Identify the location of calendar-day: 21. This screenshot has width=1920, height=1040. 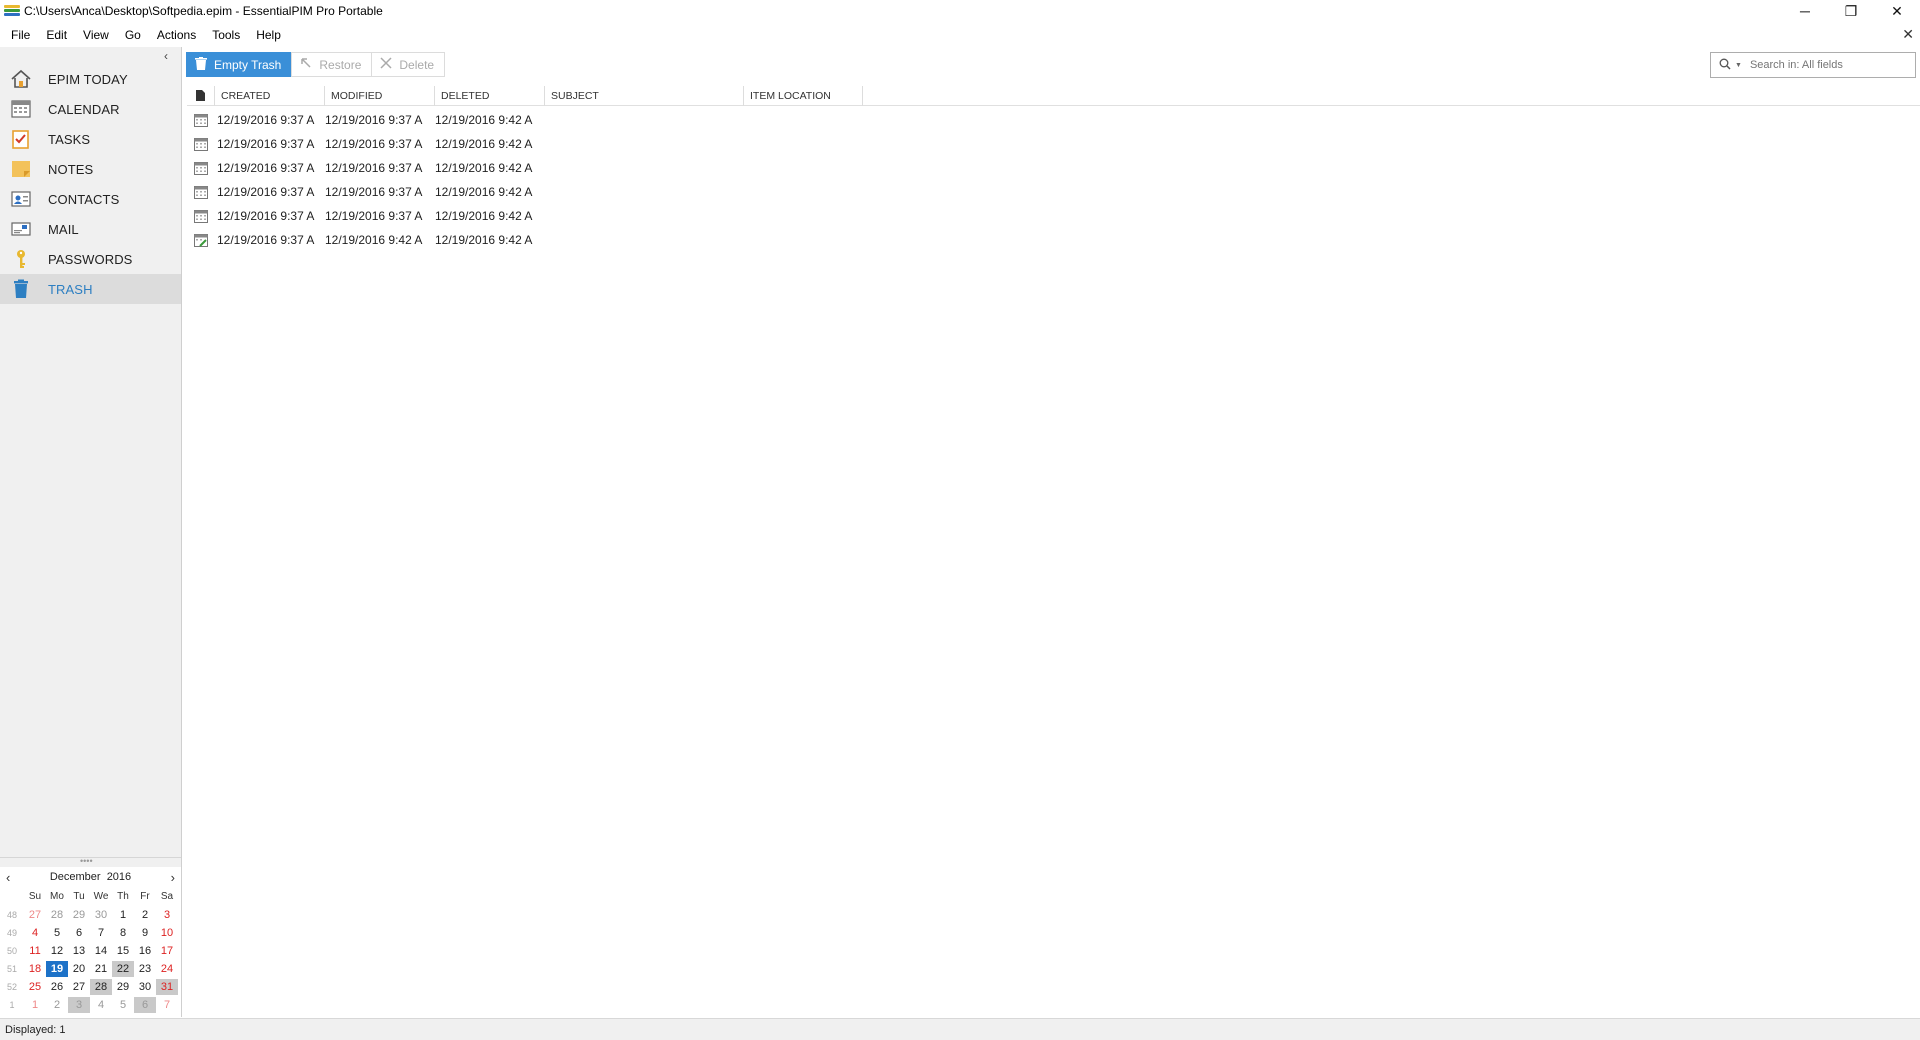
(101, 969).